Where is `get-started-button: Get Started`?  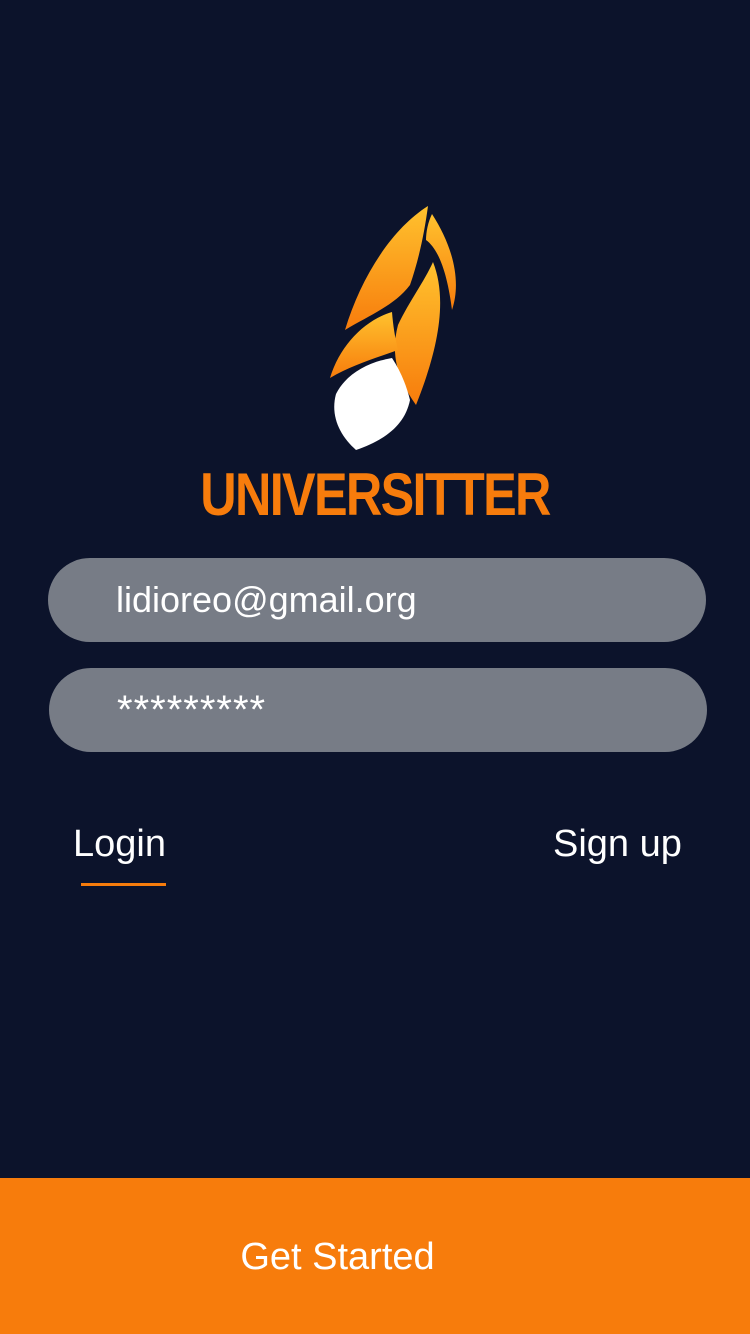
get-started-button: Get Started is located at coordinates (375, 1256).